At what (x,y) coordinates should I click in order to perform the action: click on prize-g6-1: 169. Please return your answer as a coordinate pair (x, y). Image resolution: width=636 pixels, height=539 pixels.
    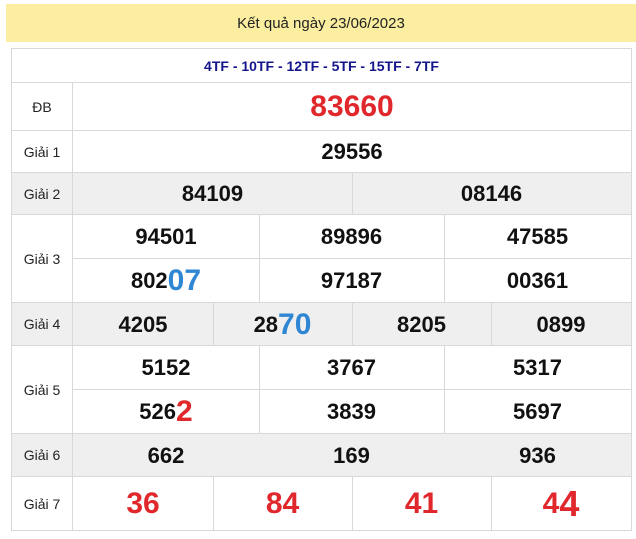
    Looking at the image, I should click on (351, 455).